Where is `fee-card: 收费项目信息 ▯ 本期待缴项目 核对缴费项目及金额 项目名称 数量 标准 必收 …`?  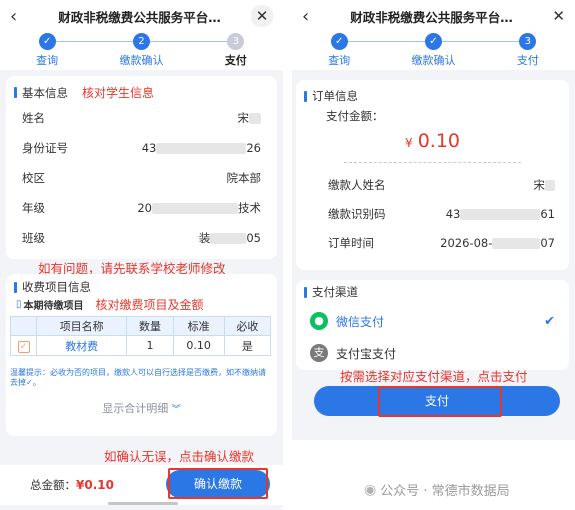 fee-card: 收费项目信息 ▯ 本期待缴项目 核对缴费项目及金额 项目名称 数量 标准 必收 … is located at coordinates (141, 355).